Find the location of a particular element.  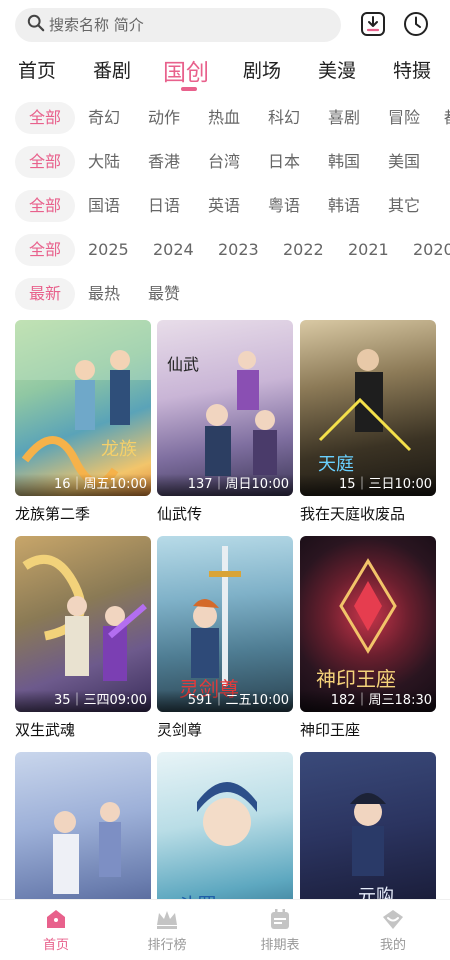

top-bar is located at coordinates (225, 25).